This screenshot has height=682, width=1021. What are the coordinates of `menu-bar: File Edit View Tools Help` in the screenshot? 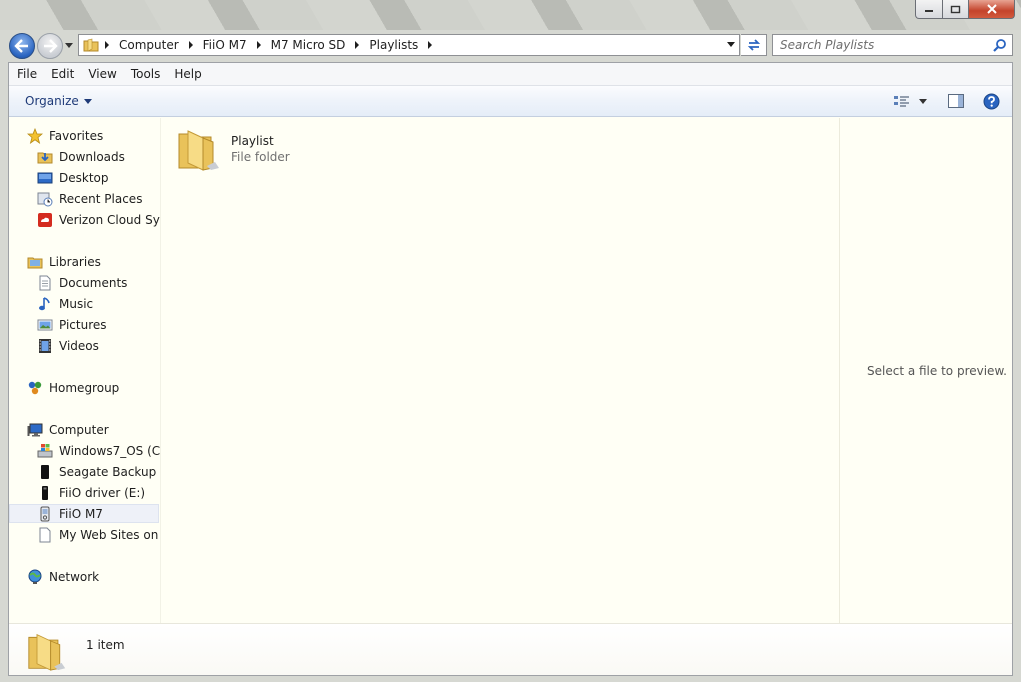 It's located at (510, 74).